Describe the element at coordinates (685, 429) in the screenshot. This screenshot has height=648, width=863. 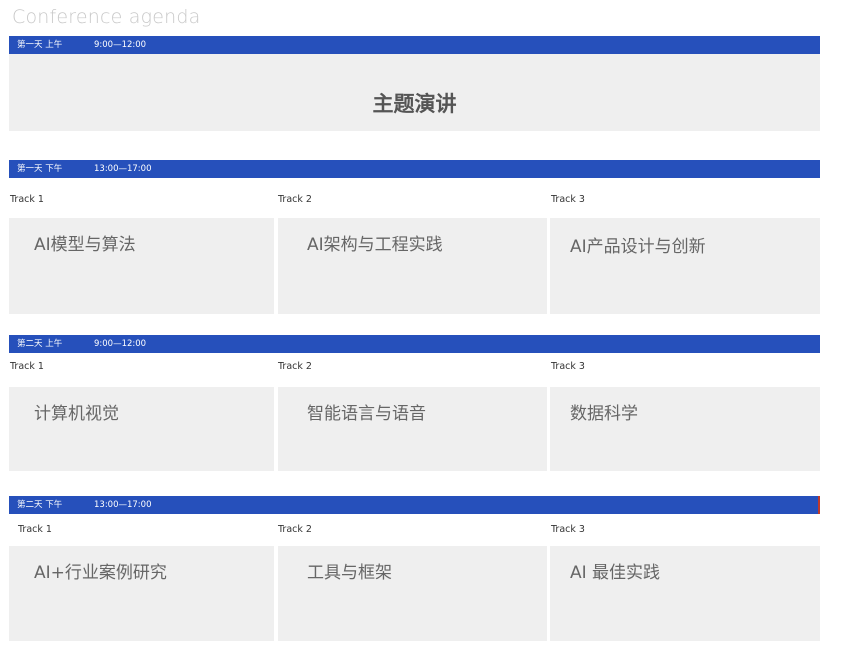
I see `track-box: 数据科学` at that location.